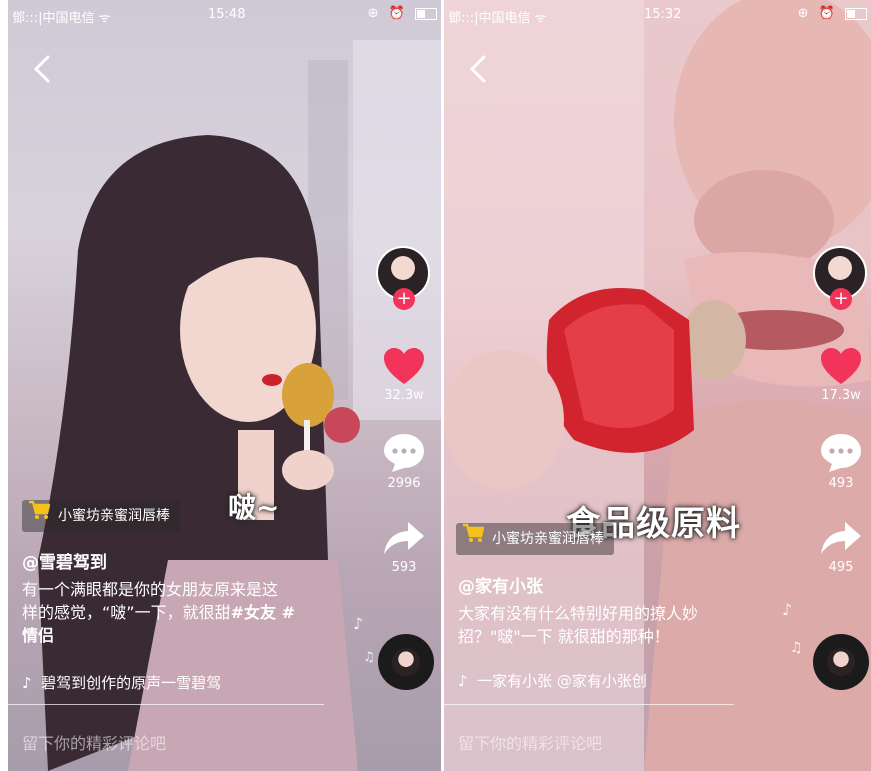 The image size is (871, 771). Describe the element at coordinates (263, 612) in the screenshot. I see `hashtag-link: #女友 #` at that location.